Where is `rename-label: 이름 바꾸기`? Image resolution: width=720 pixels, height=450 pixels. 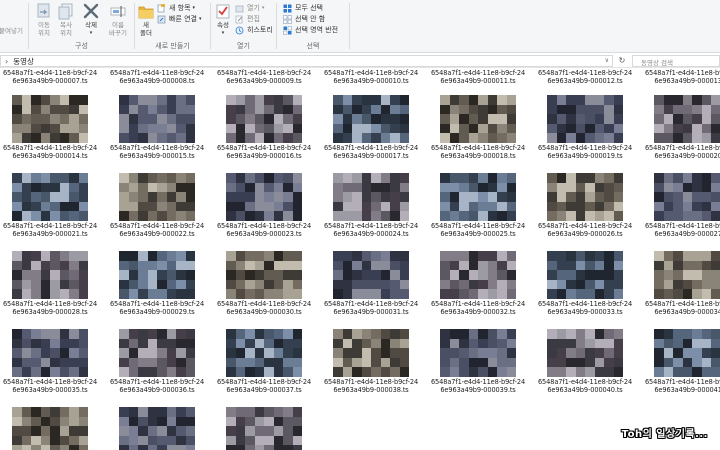 rename-label: 이름 바꾸기 is located at coordinates (118, 29).